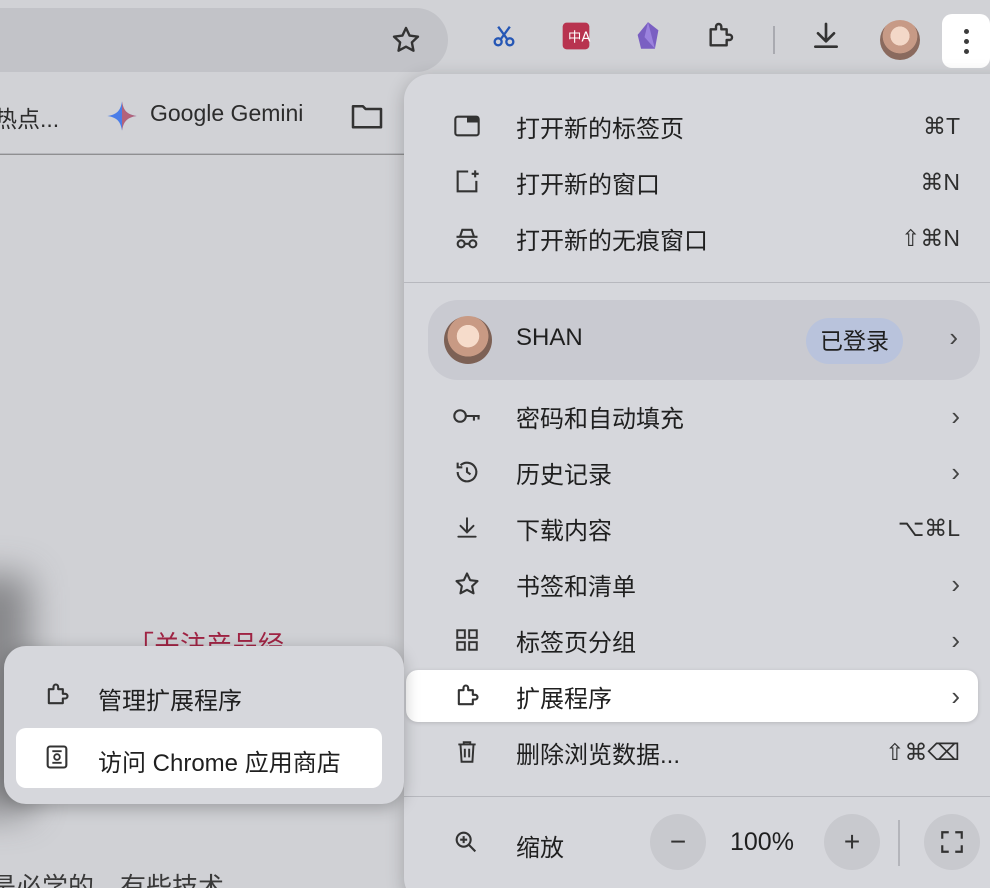 The height and width of the screenshot is (888, 990). What do you see at coordinates (564, 475) in the screenshot?
I see `menu-item-label: 历史记录` at bounding box center [564, 475].